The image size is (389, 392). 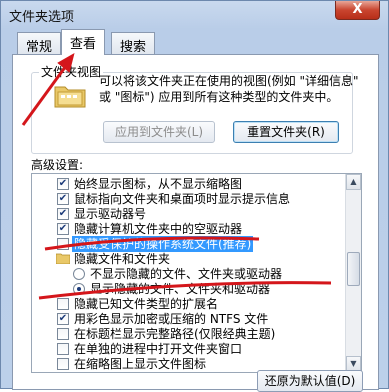 What do you see at coordinates (146, 304) in the screenshot?
I see `setting-label: 隐藏已知文件类型的扩展名` at bounding box center [146, 304].